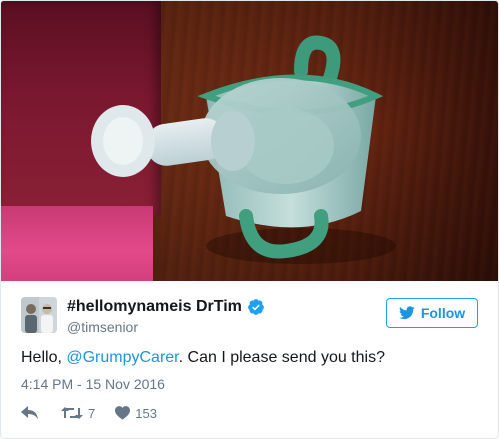  I want to click on avatar-photo, so click(39, 315).